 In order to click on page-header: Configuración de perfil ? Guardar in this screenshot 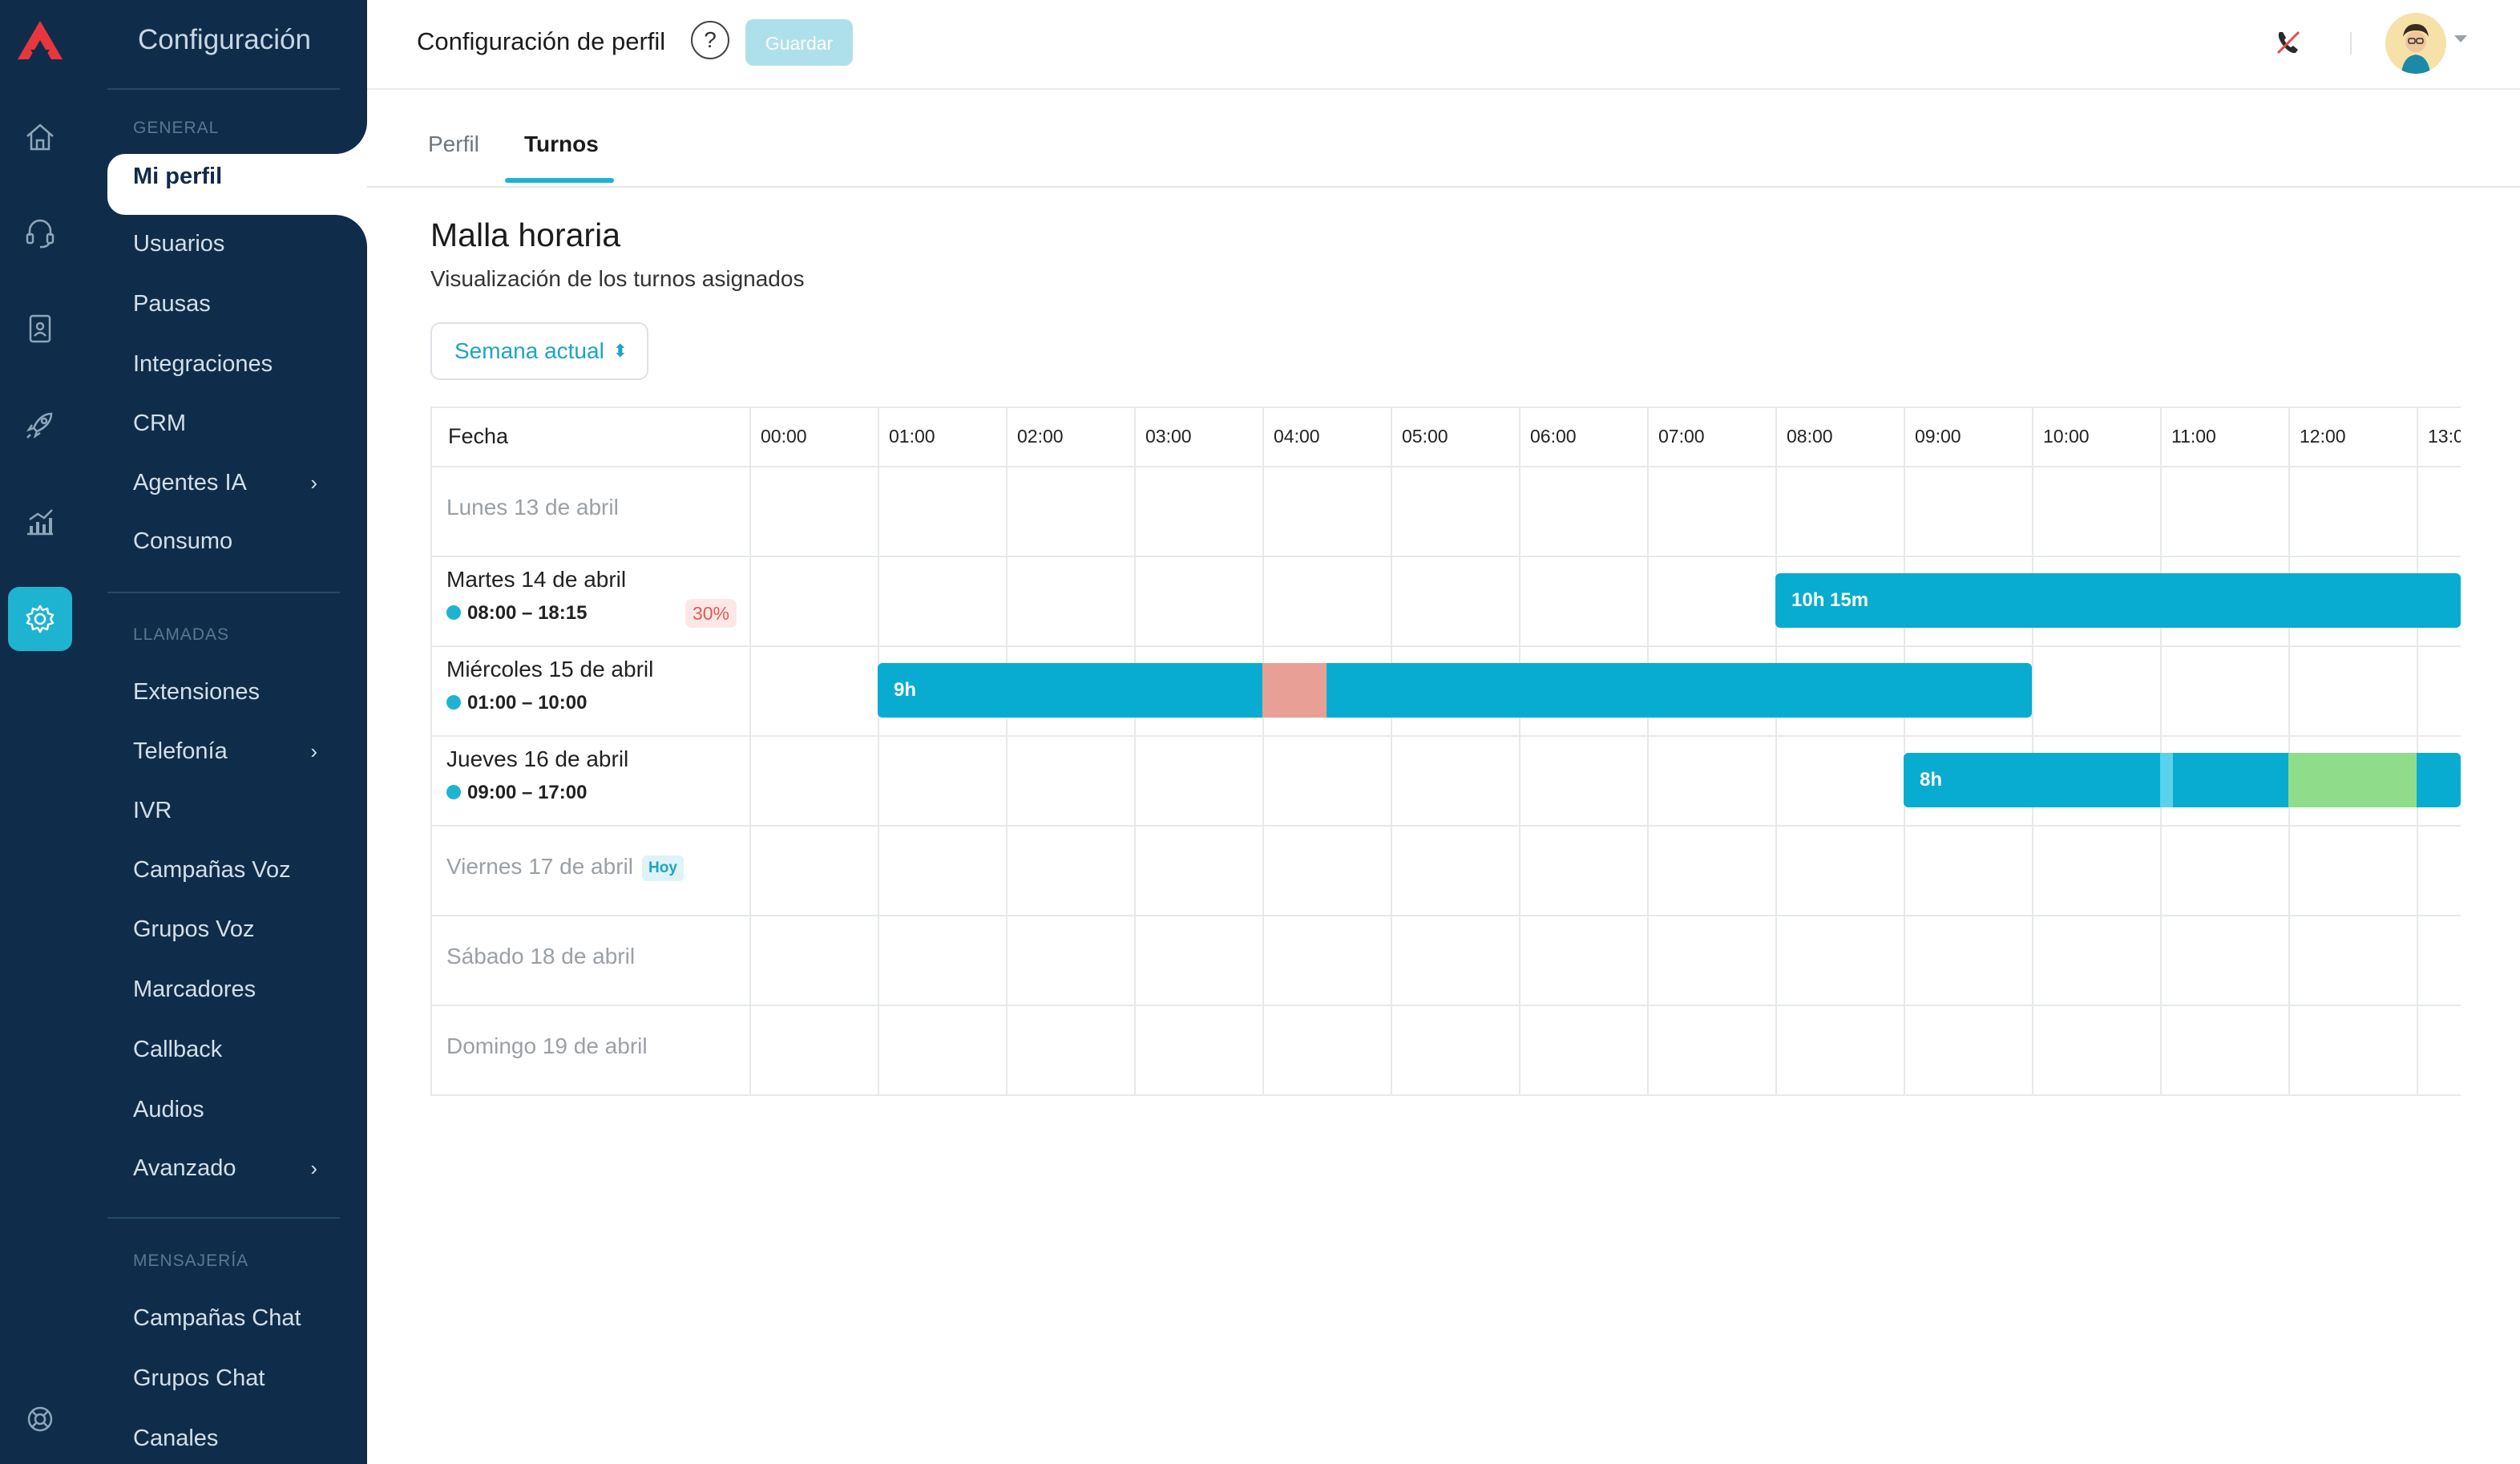, I will do `click(1443, 45)`.